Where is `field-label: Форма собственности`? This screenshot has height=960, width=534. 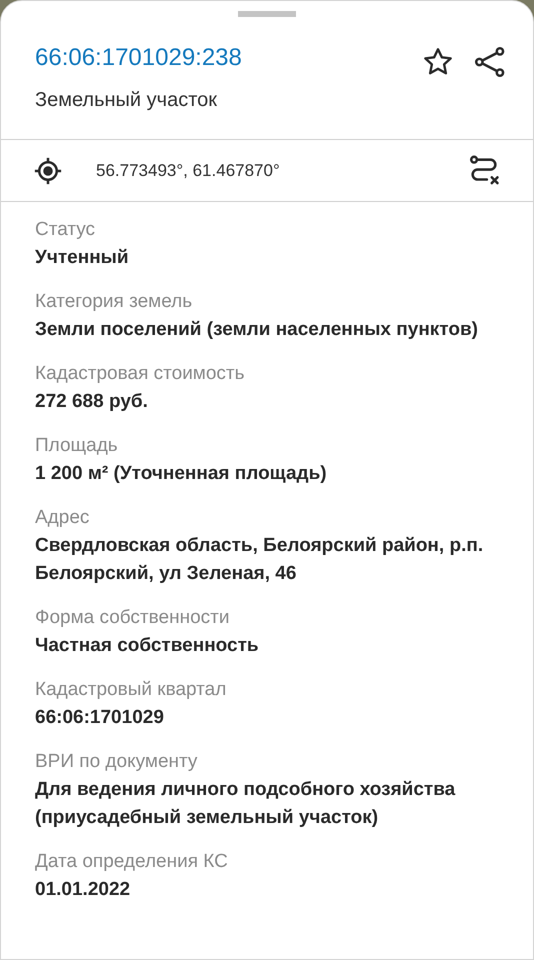 field-label: Форма собственности is located at coordinates (132, 618).